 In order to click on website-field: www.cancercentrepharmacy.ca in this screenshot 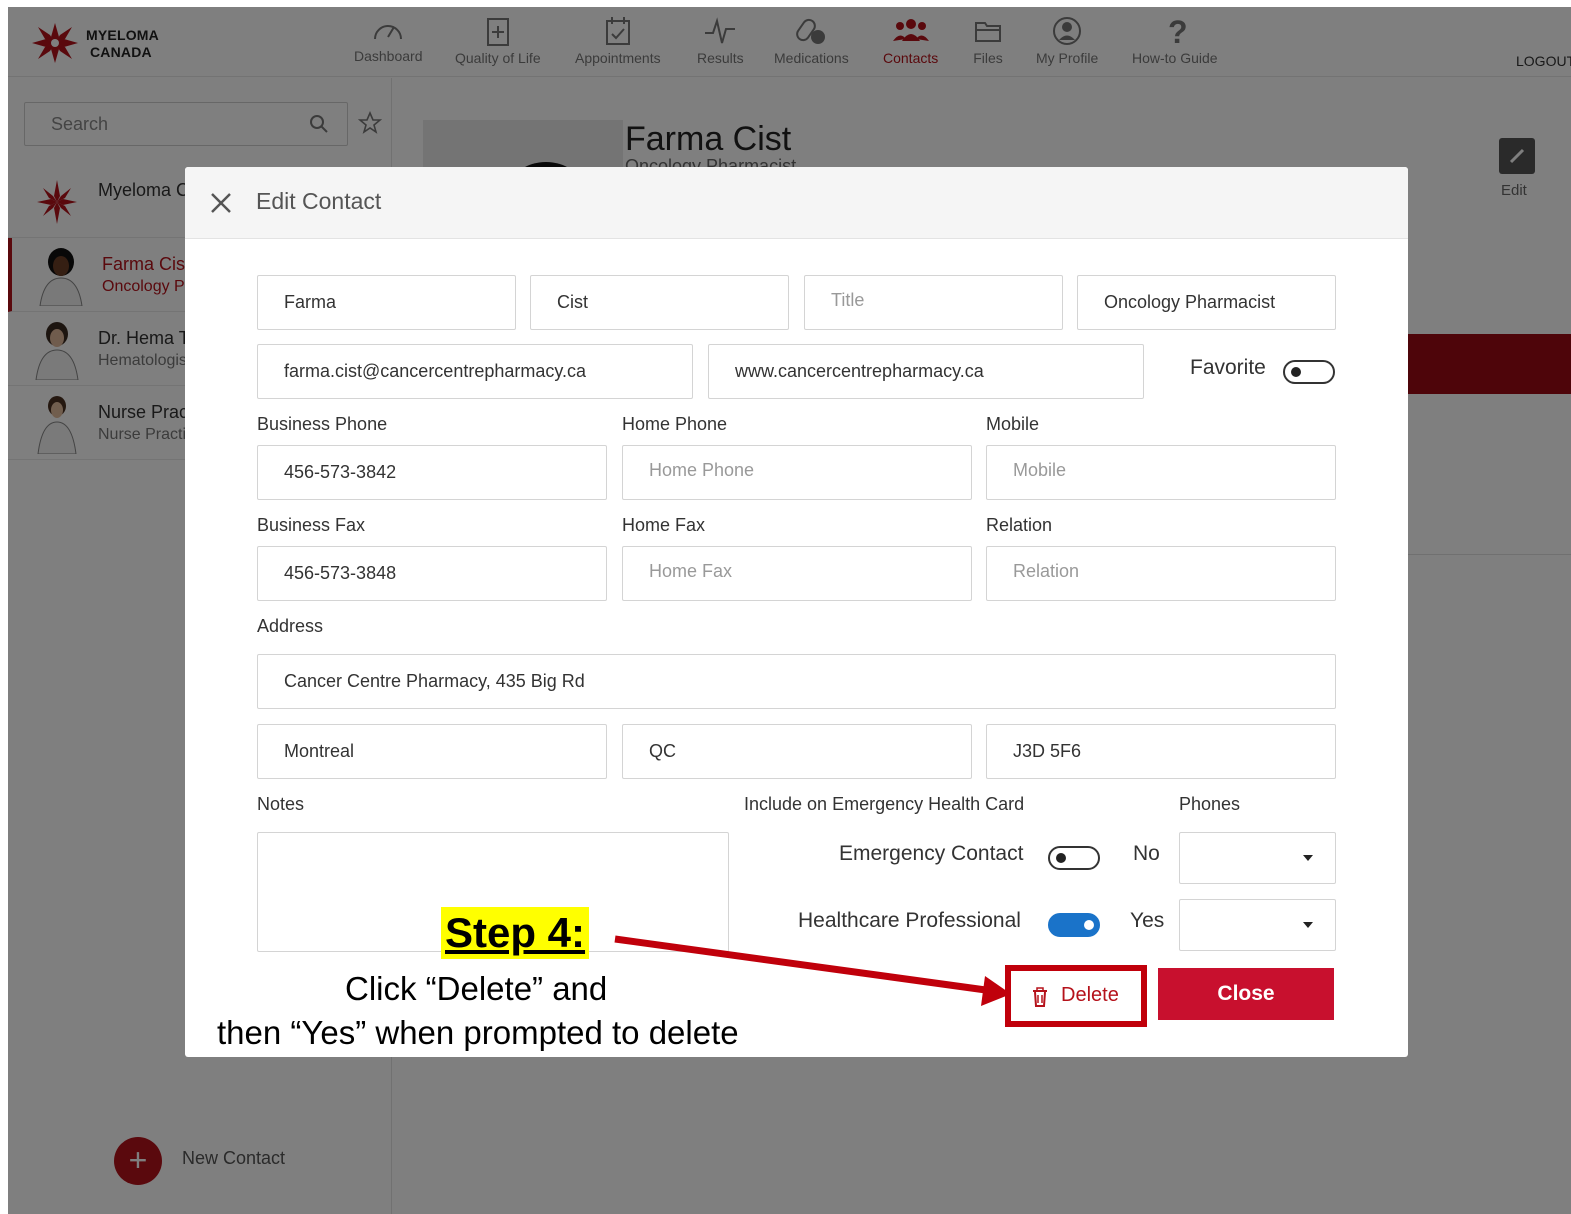, I will do `click(926, 371)`.